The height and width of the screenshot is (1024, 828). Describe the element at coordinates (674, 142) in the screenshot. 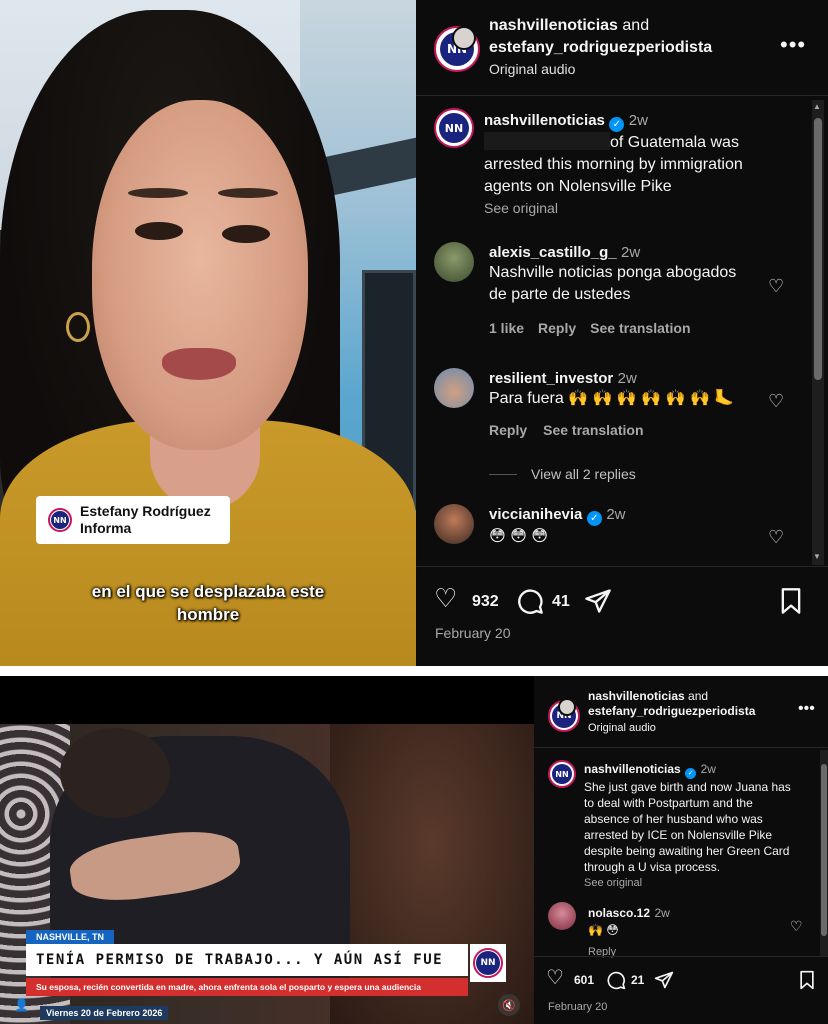

I see `caption-text: of Guatemala was` at that location.